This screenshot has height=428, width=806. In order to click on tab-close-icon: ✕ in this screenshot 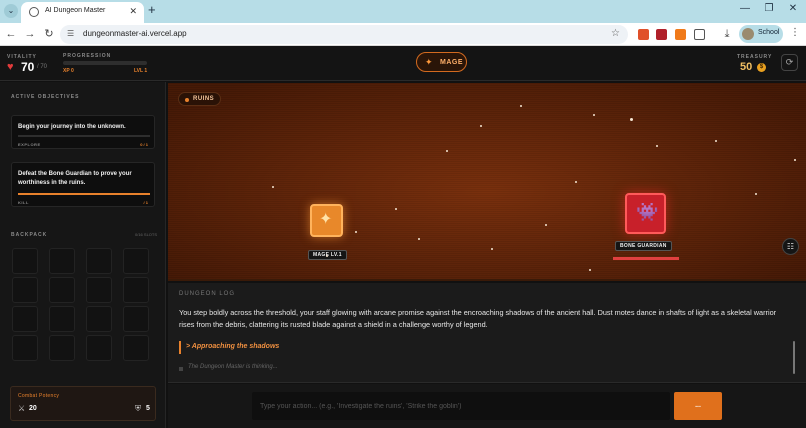, I will do `click(133, 11)`.